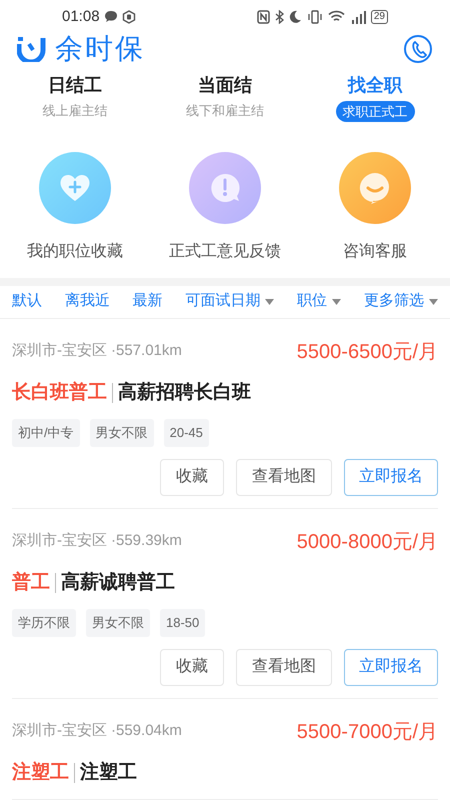 This screenshot has width=450, height=800. Describe the element at coordinates (81, 16) in the screenshot. I see `status-time: 01:08` at that location.